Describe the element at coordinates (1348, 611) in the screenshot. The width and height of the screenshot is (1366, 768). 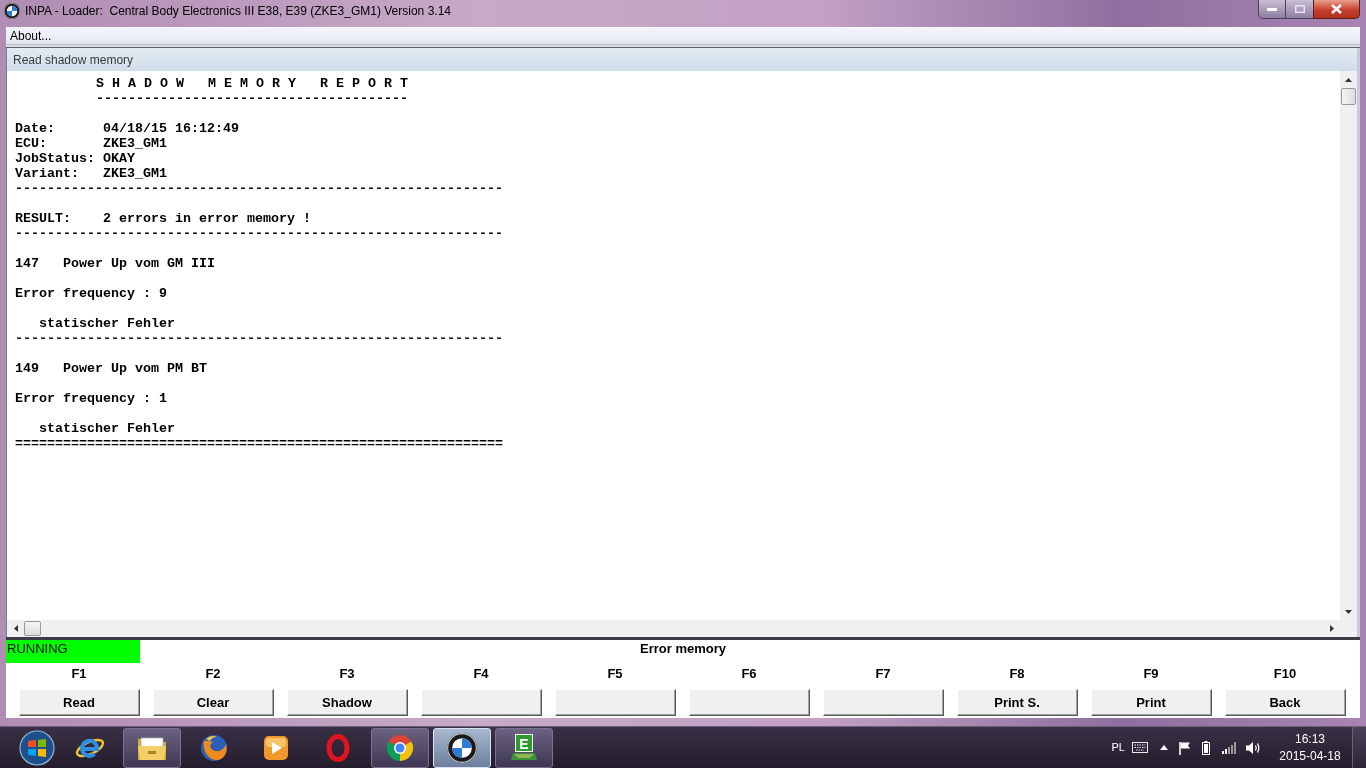
I see `triangle-down-icon` at that location.